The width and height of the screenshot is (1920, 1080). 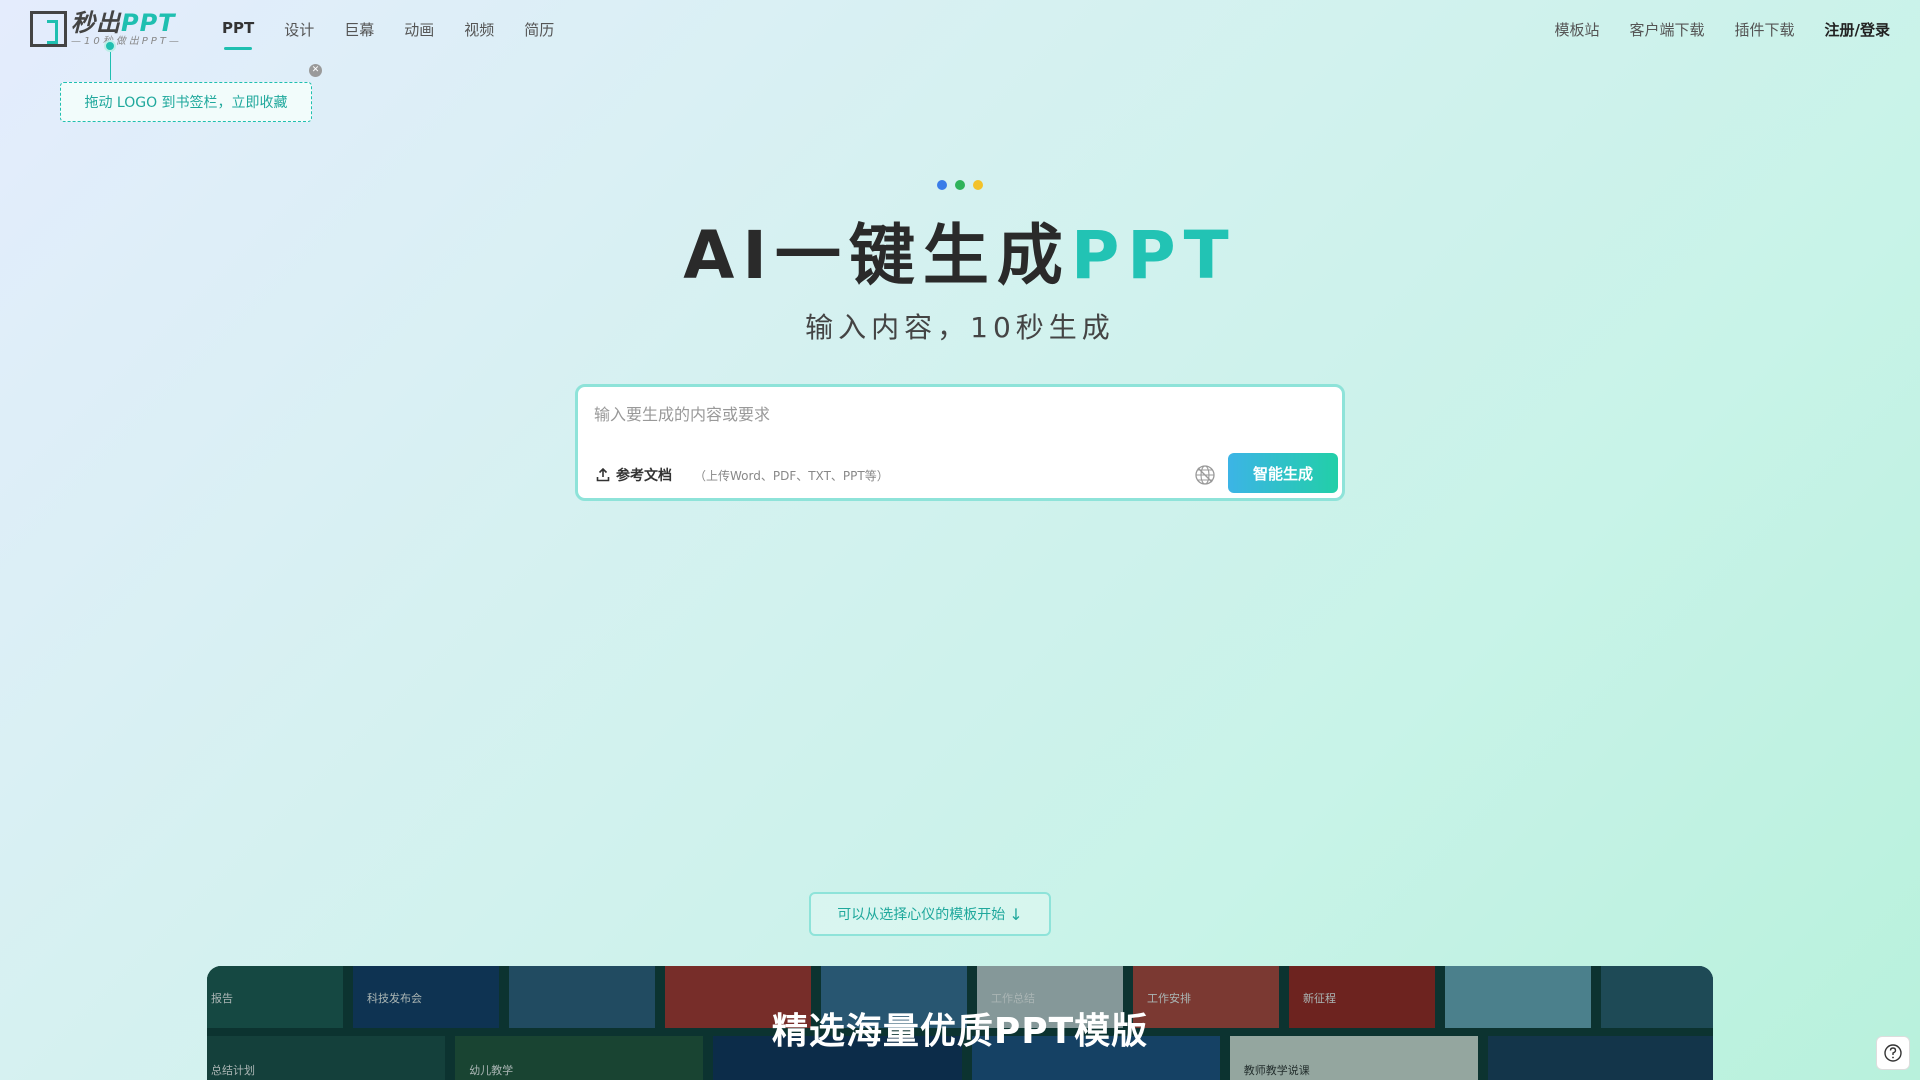 I want to click on bookmark-tooltip: 拖动 LOGO 到书签栏，立即收藏, so click(x=186, y=102).